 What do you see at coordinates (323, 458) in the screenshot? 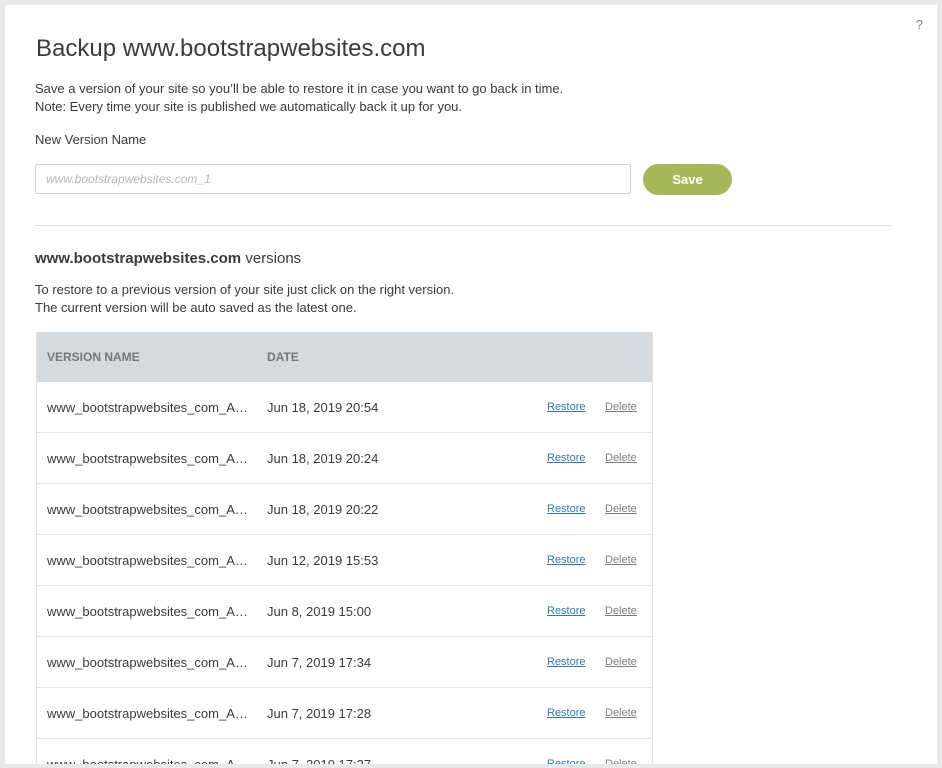
I see `version-date-cell: Jun 18, 2019 20:24` at bounding box center [323, 458].